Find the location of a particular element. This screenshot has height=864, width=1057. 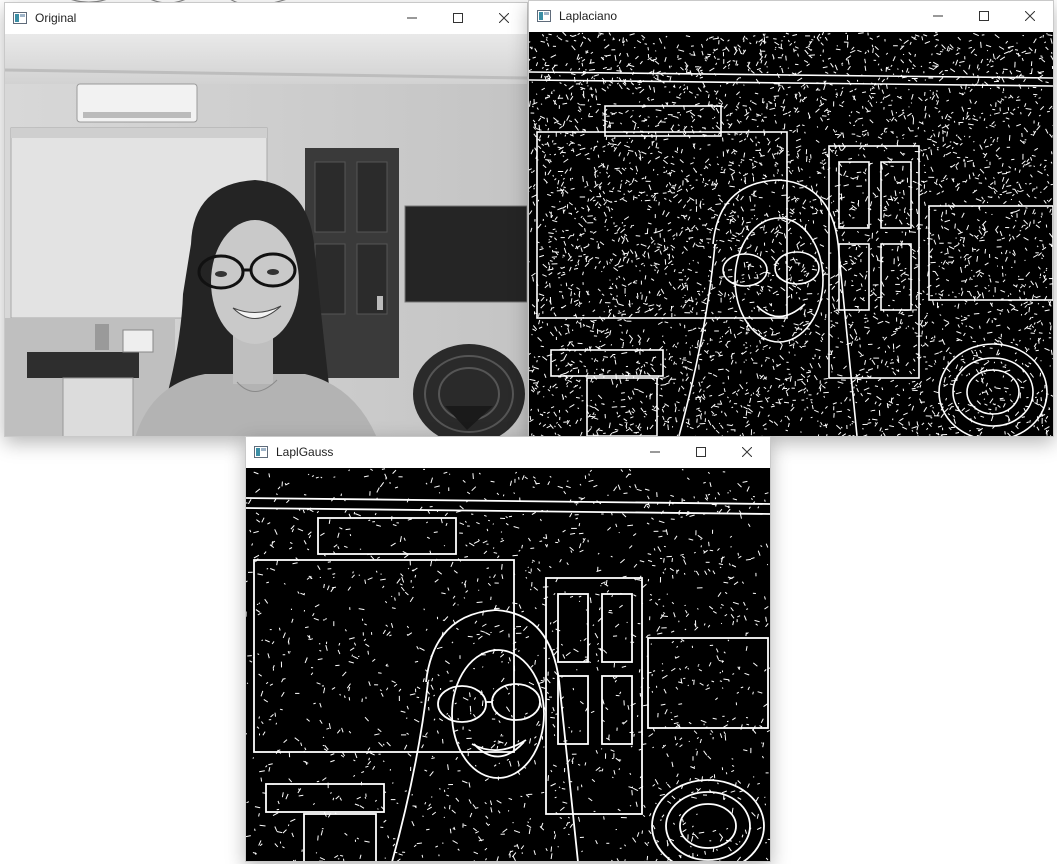

laplgauss-titlebar: LaplGauss is located at coordinates (508, 452).